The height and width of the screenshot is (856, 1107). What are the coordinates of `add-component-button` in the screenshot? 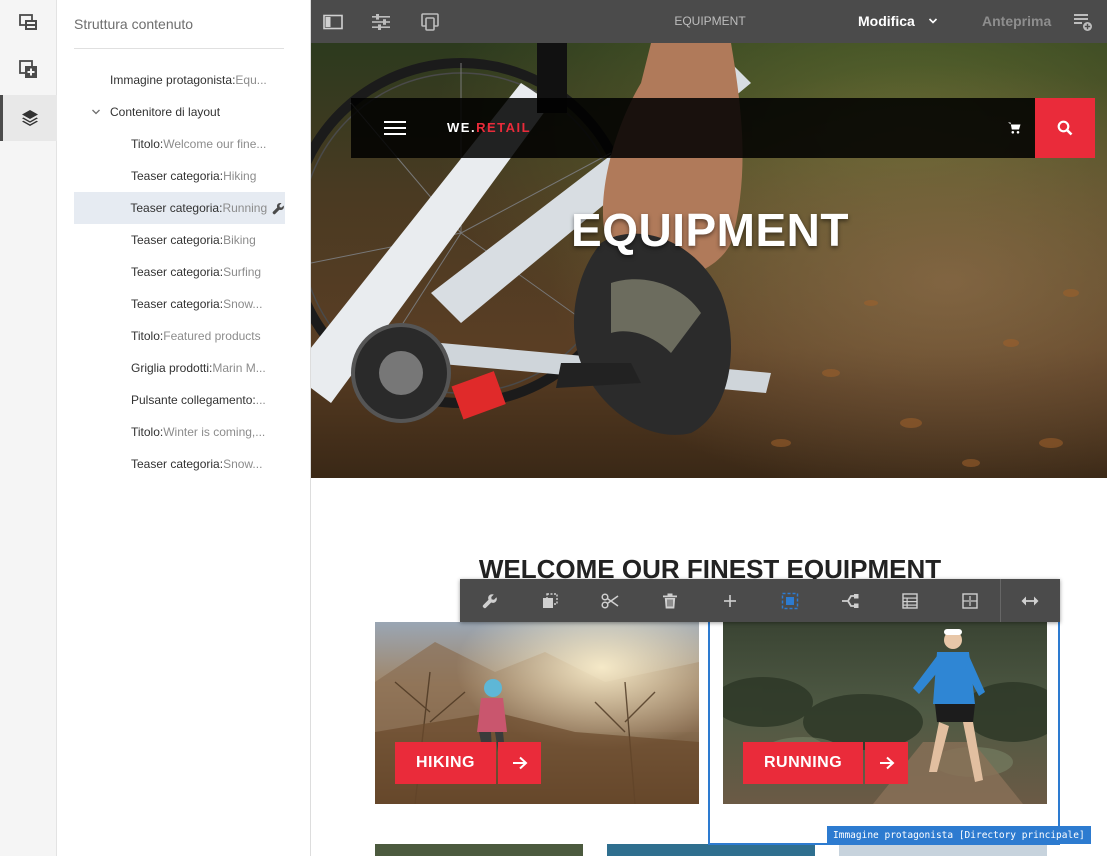 It's located at (28, 70).